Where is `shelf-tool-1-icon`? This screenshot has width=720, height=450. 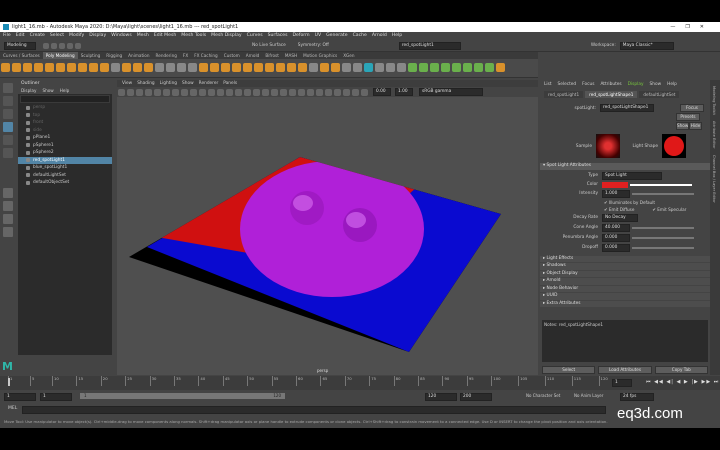
shelf-tool-1-icon is located at coordinates (5, 67).